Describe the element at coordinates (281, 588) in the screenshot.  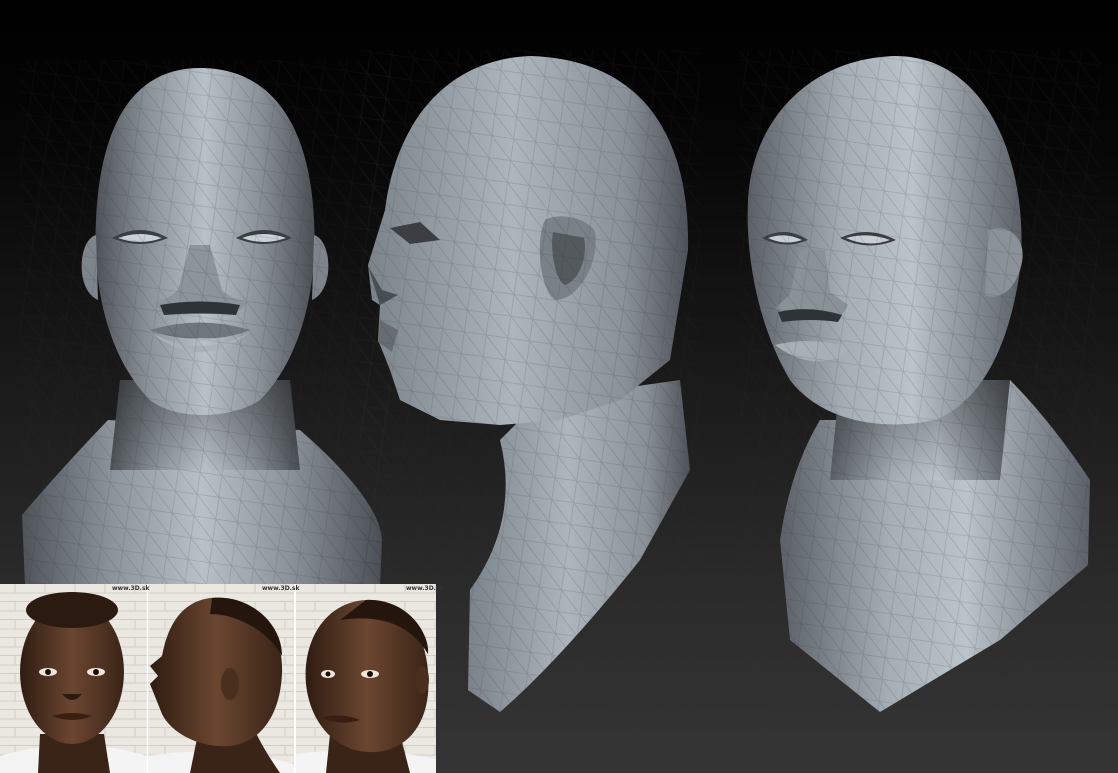
I see `watermark-side: www.3D.sk` at that location.